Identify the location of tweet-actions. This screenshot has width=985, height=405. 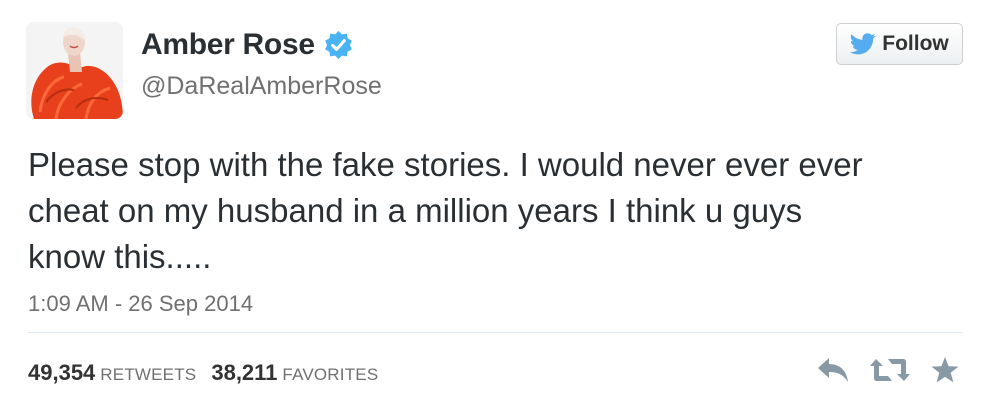
(888, 370).